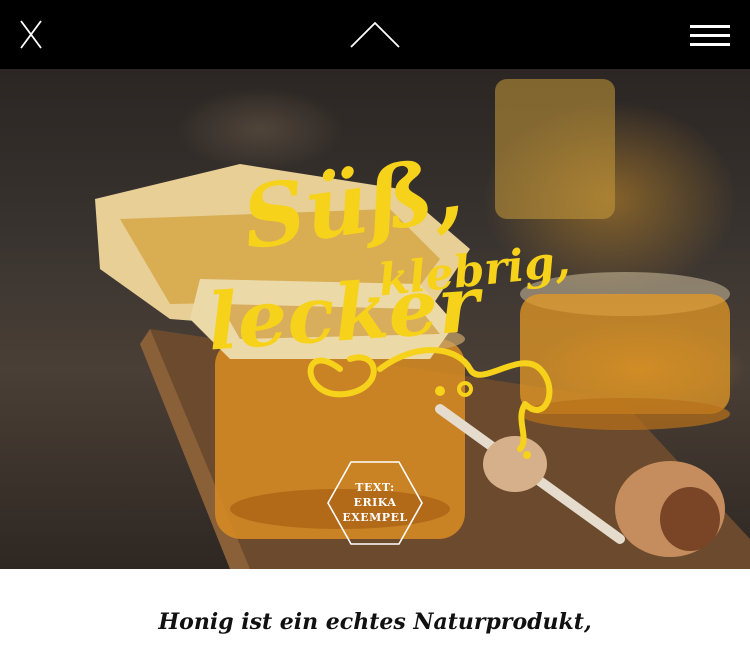 The height and width of the screenshot is (648, 750). What do you see at coordinates (375, 622) in the screenshot?
I see `article-lead: Honig ist ein echtes Naturprodukt,` at bounding box center [375, 622].